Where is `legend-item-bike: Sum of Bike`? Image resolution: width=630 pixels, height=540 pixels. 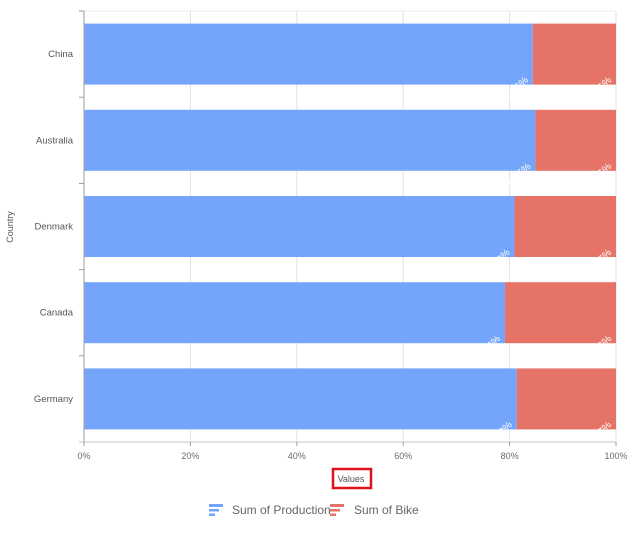 legend-item-bike: Sum of Bike is located at coordinates (374, 510).